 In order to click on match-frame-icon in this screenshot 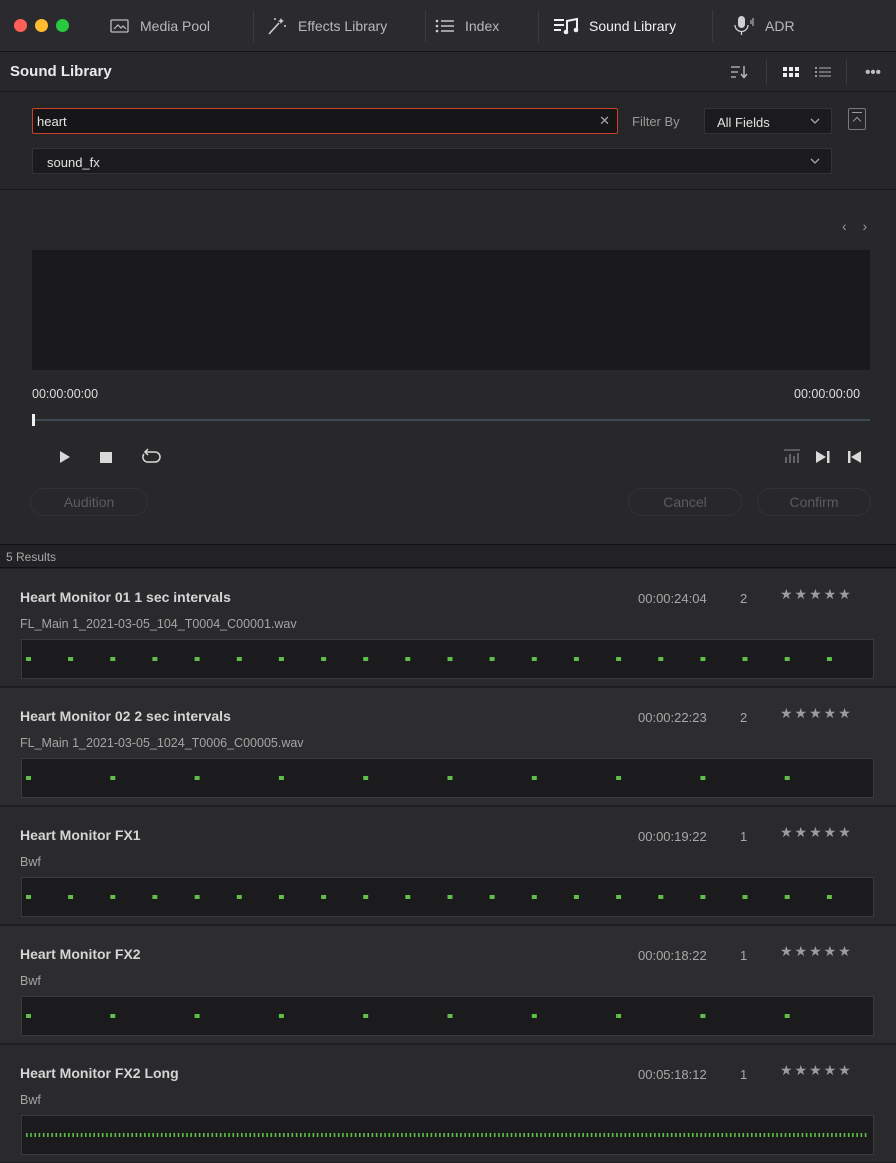, I will do `click(792, 457)`.